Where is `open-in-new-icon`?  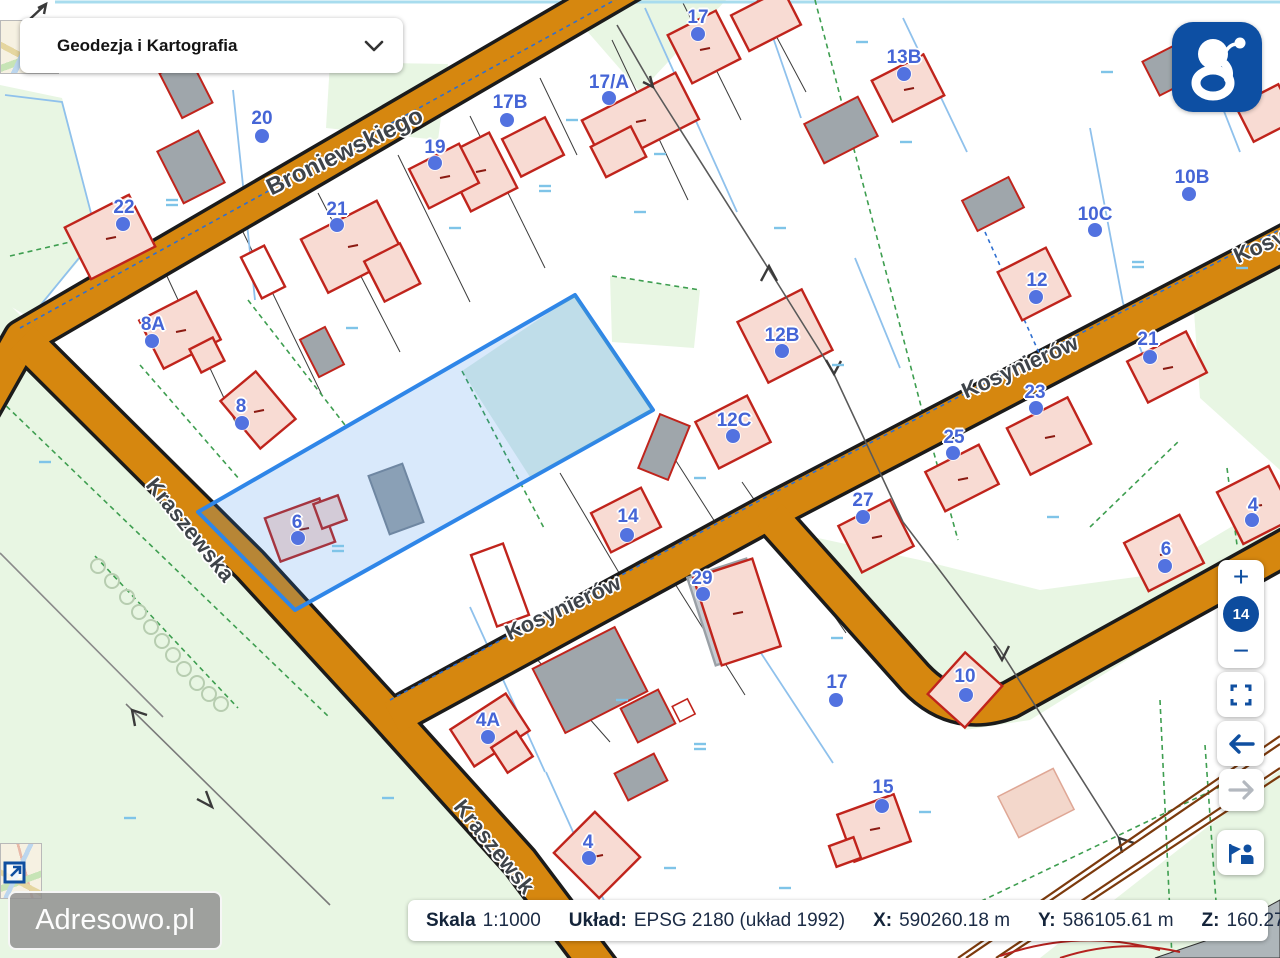 open-in-new-icon is located at coordinates (14, 872).